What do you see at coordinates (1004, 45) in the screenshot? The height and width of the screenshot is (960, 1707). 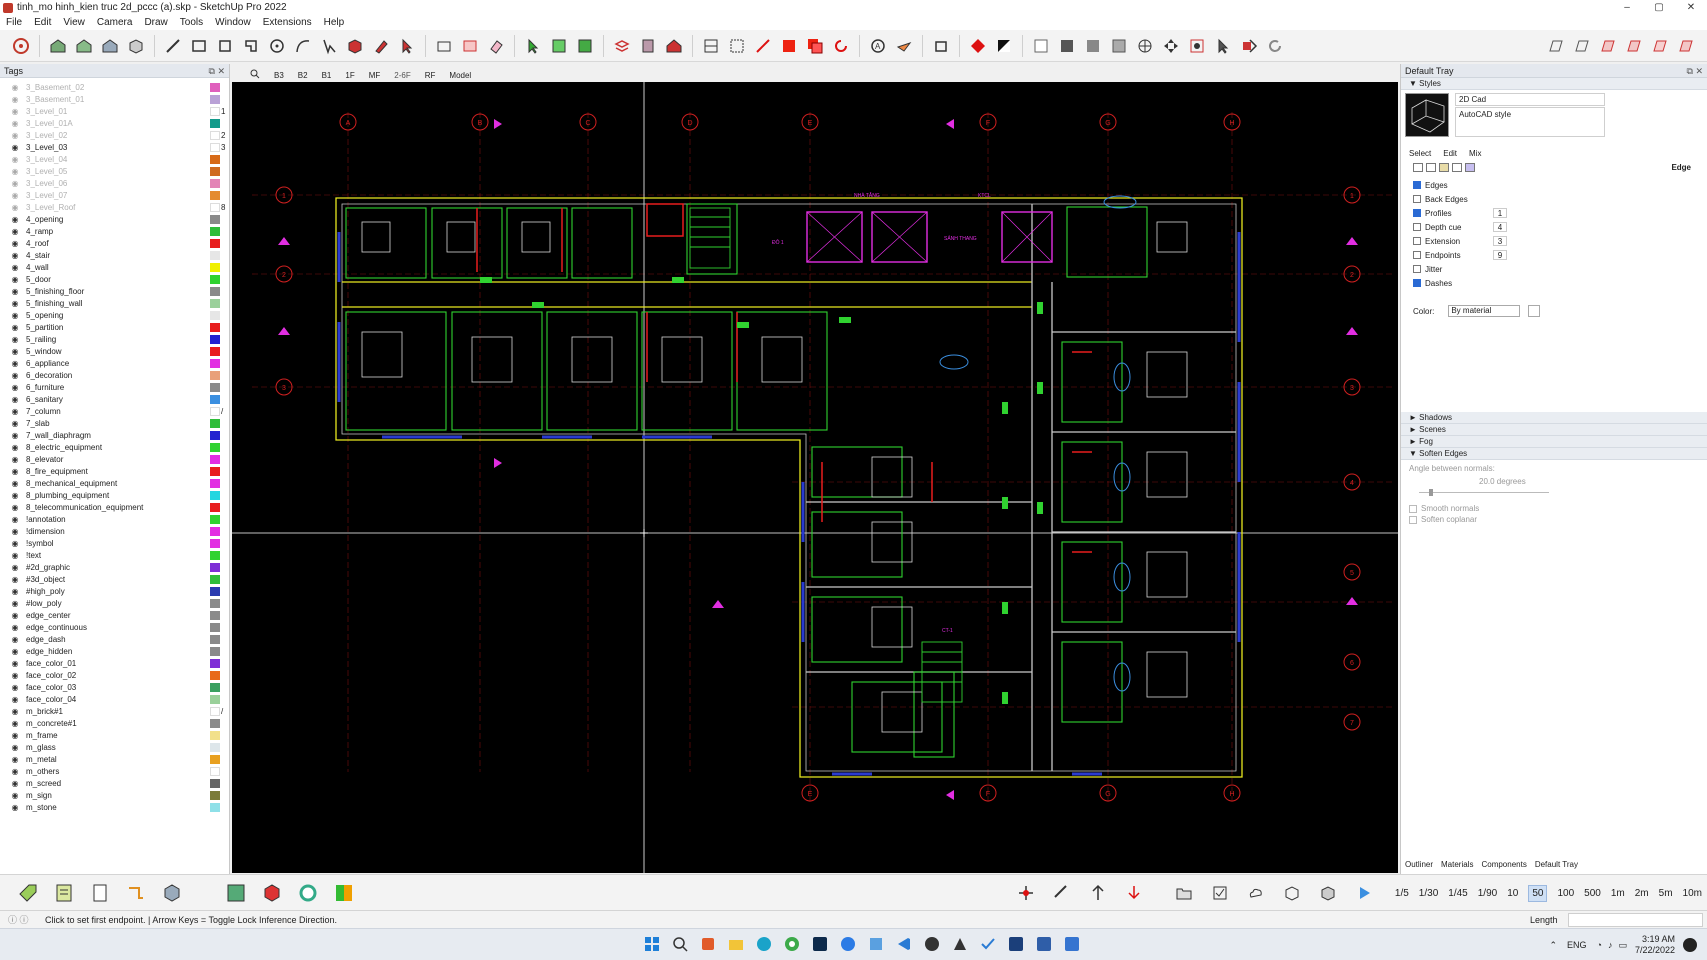 I see `contrast-icon` at bounding box center [1004, 45].